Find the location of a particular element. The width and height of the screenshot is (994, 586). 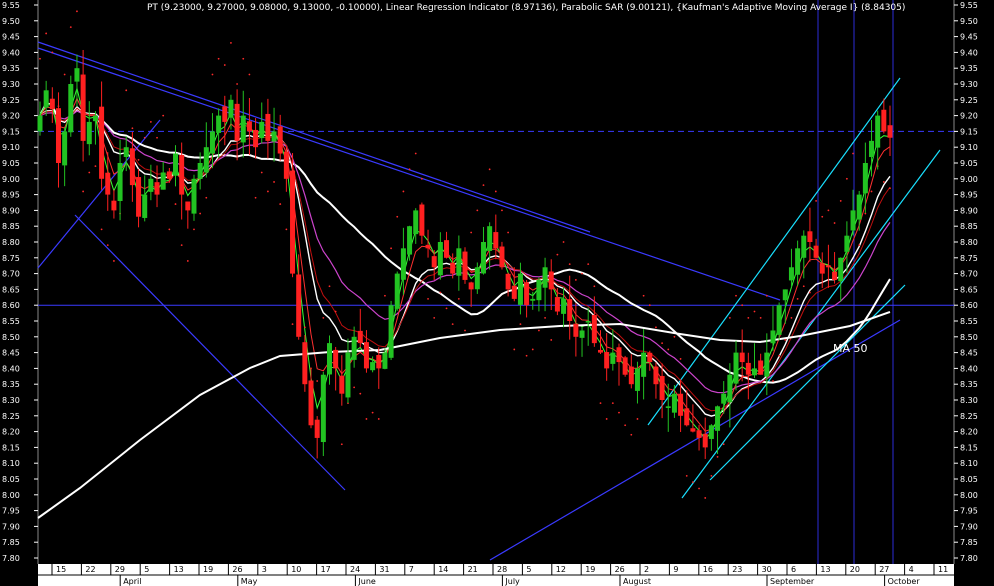

y-tick-label: 9.30 is located at coordinates (969, 84).